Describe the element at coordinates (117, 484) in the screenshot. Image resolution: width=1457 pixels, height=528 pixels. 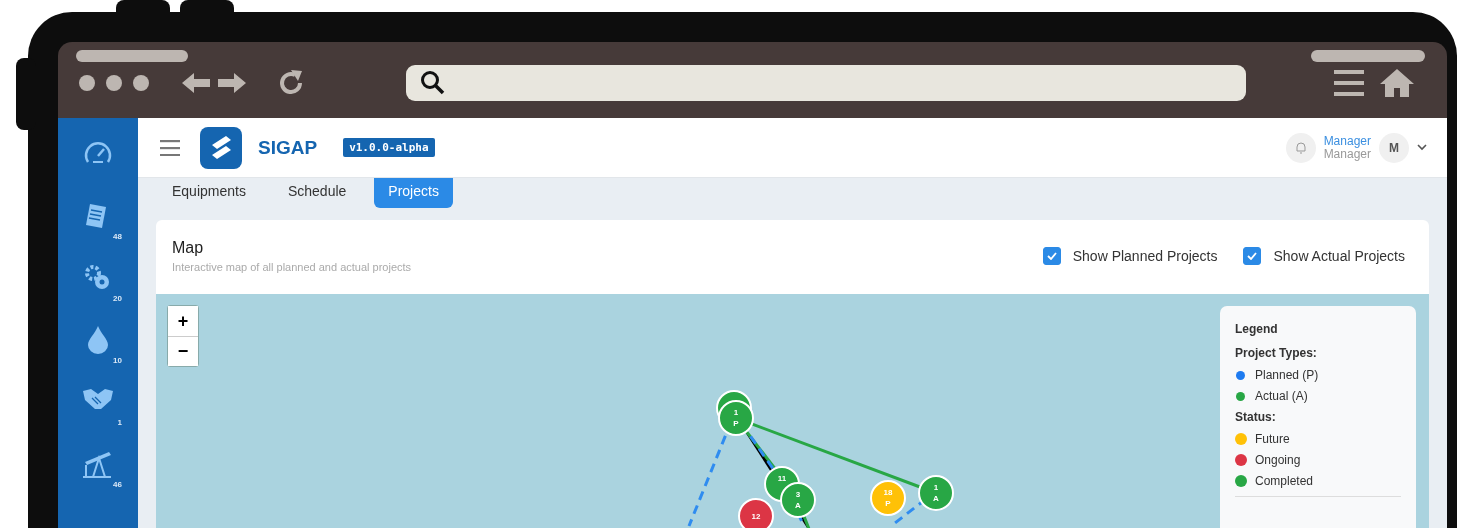
I see `count-label: 46` at that location.